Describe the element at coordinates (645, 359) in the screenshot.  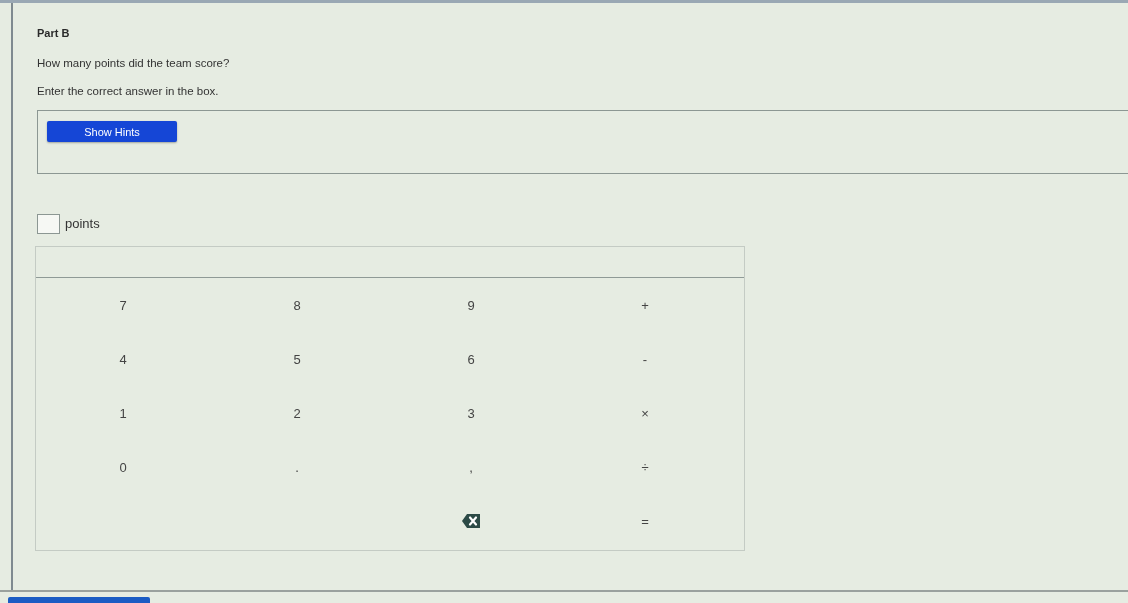
I see `keypad-key: -` at that location.